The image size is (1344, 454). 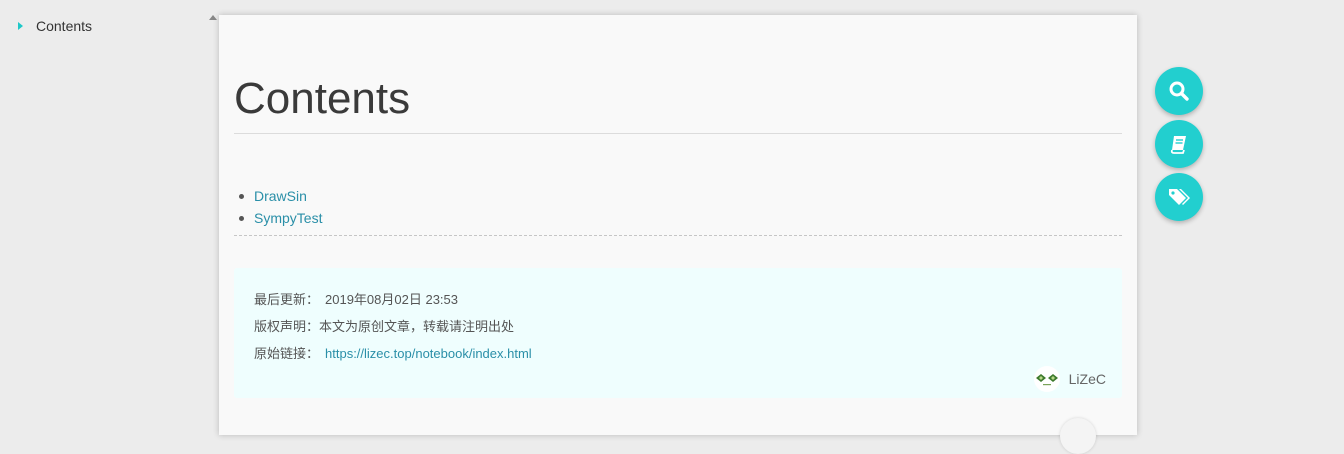 I want to click on author-info: LiZeC, so click(x=1069, y=379).